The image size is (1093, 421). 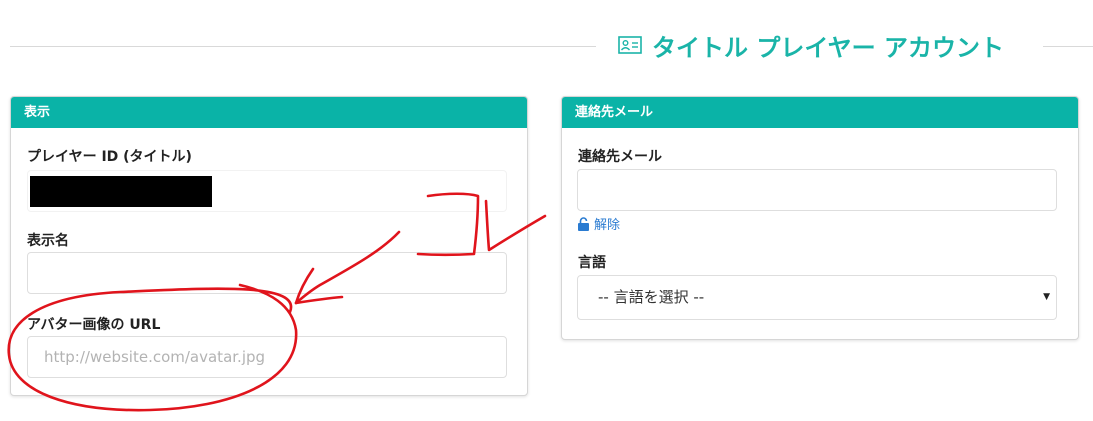 What do you see at coordinates (607, 225) in the screenshot?
I see `unlock-label: 解除` at bounding box center [607, 225].